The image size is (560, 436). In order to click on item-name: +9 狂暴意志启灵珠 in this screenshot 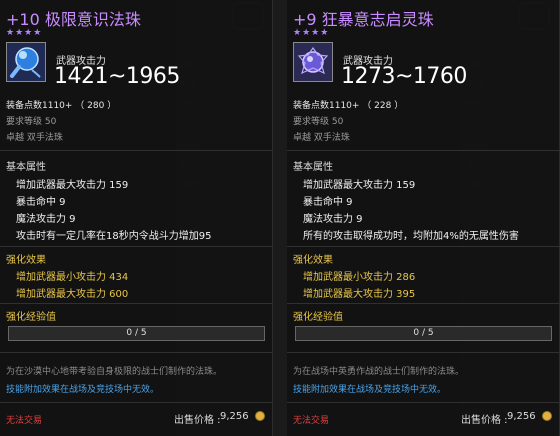, I will do `click(363, 19)`.